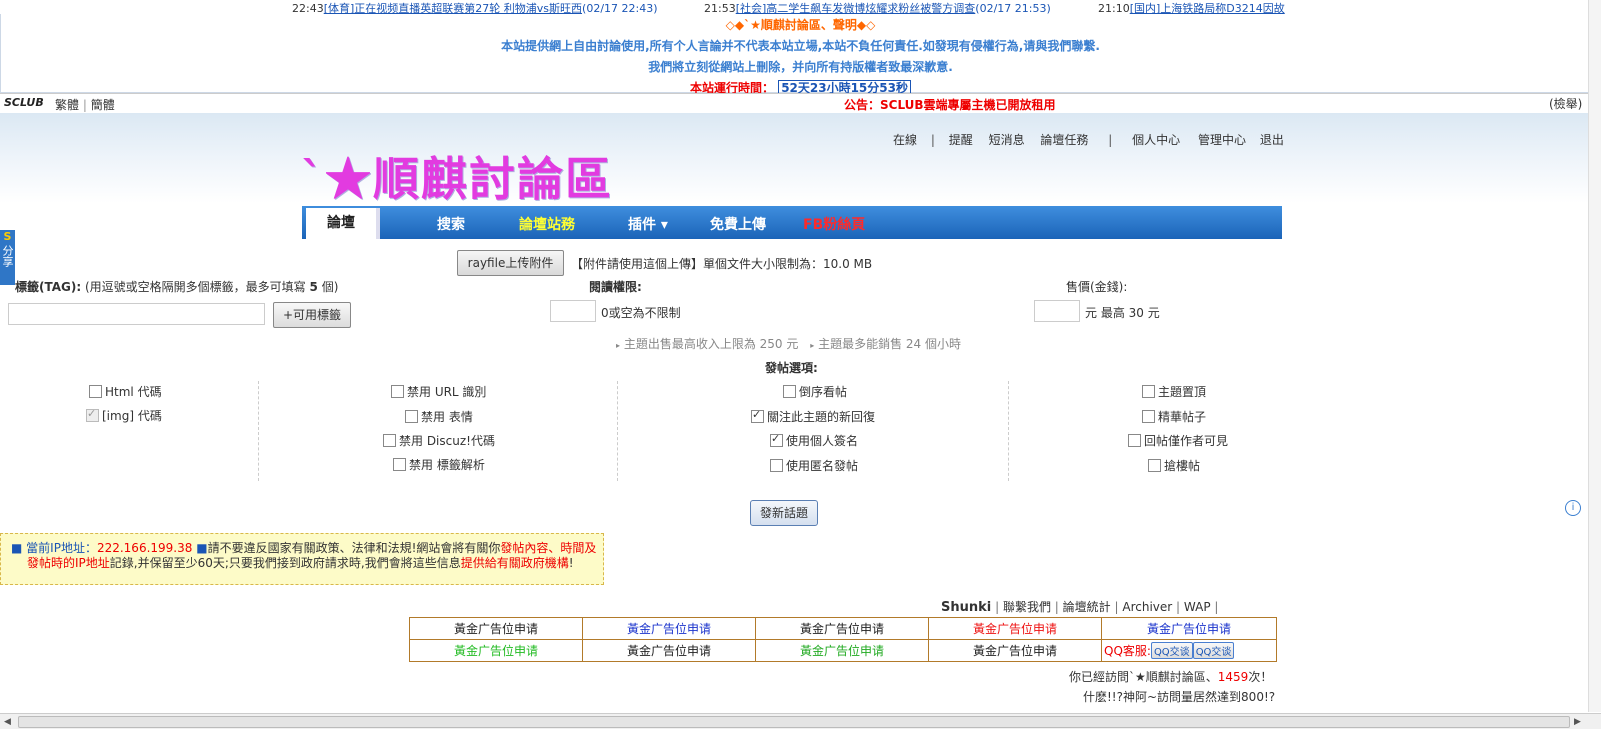 The image size is (1601, 729). I want to click on footer-stats: 論壇統計, so click(1087, 607).